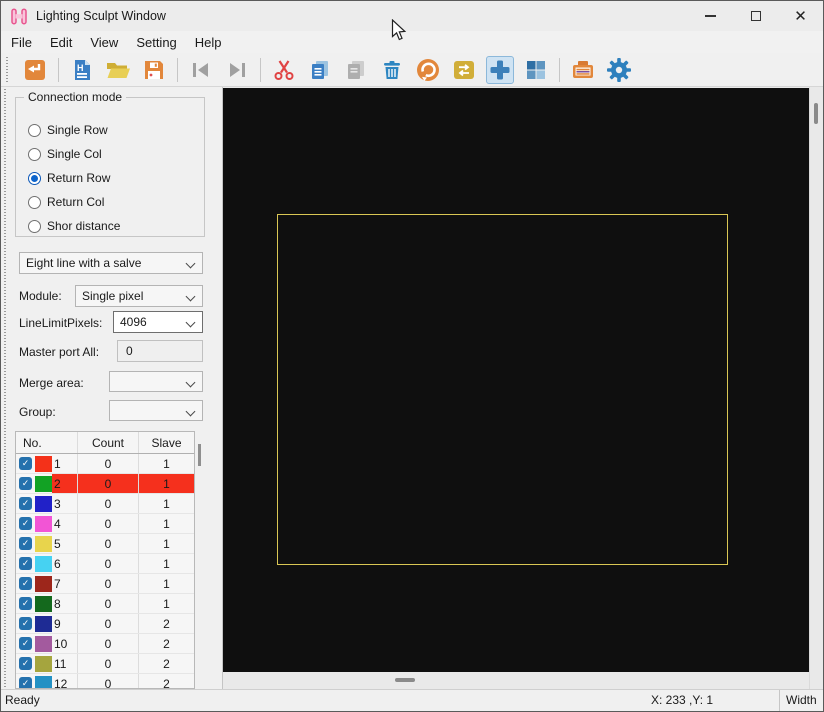  Describe the element at coordinates (82, 70) in the screenshot. I see `new-file-button: H` at that location.